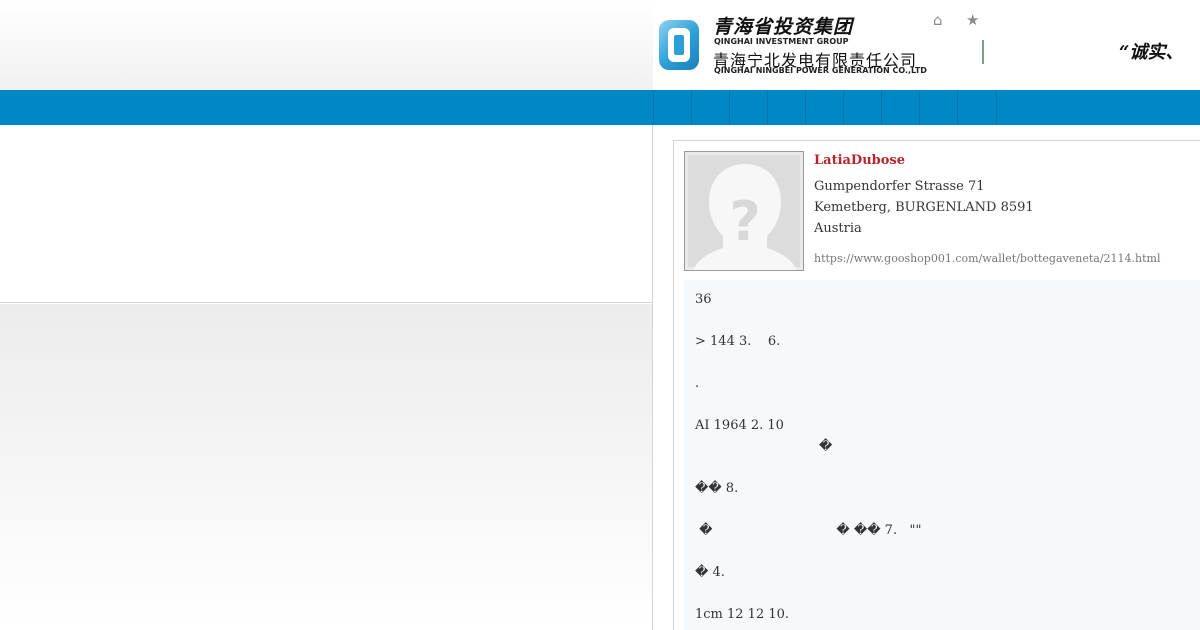 The image size is (1200, 630). I want to click on favorite-star-icon: ★, so click(972, 20).